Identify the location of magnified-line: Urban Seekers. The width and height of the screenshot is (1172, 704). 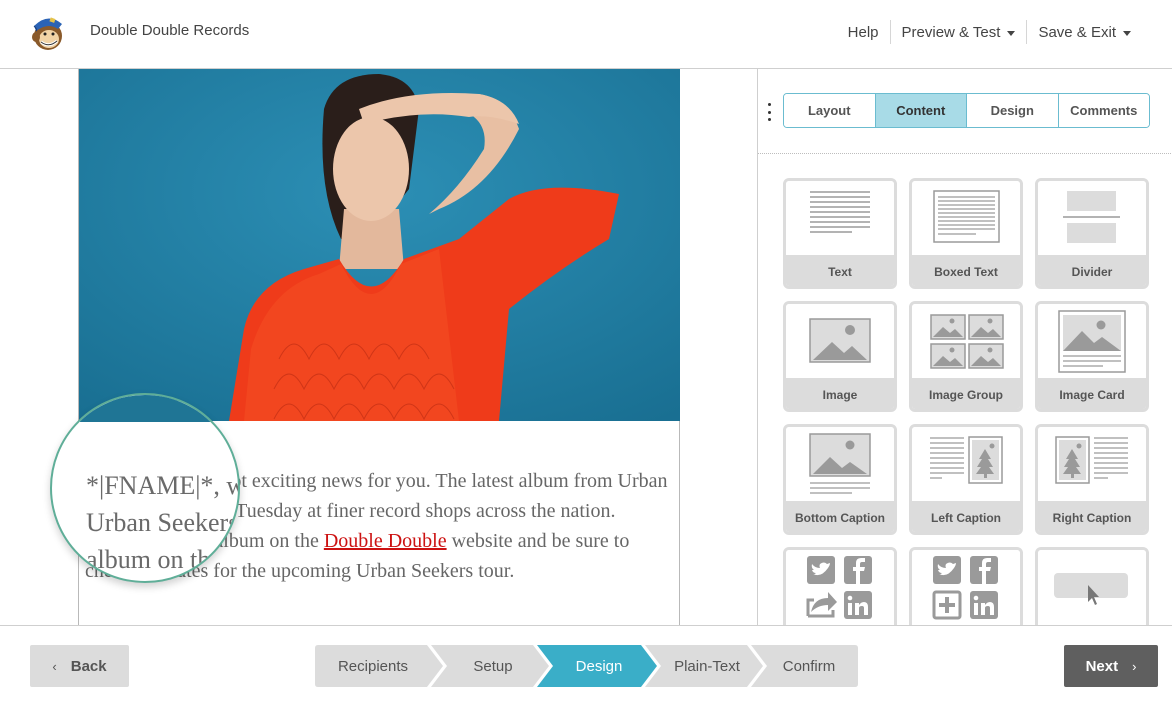
(162, 522).